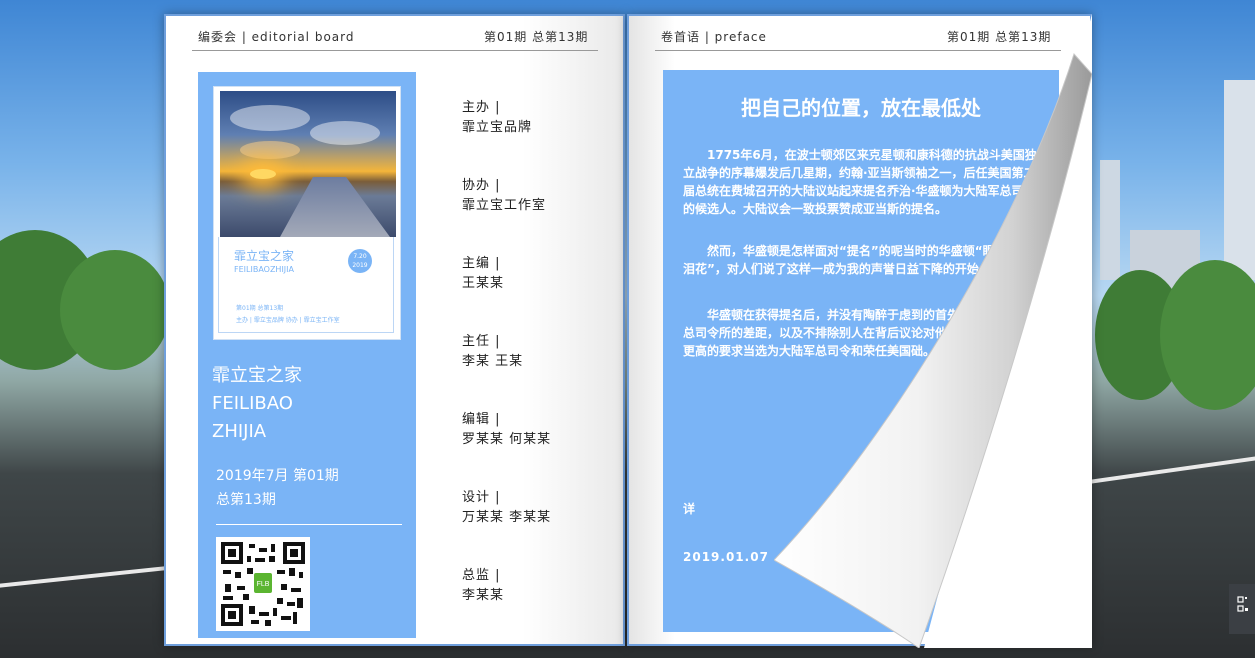 The image size is (1255, 658). What do you see at coordinates (507, 439) in the screenshot?
I see `staff-names: 罗某某 何某某` at bounding box center [507, 439].